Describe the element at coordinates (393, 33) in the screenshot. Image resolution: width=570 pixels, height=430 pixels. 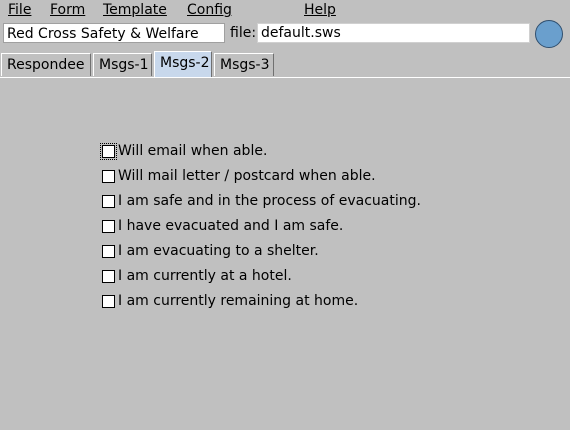
I see `file-name-field: default.sws` at that location.